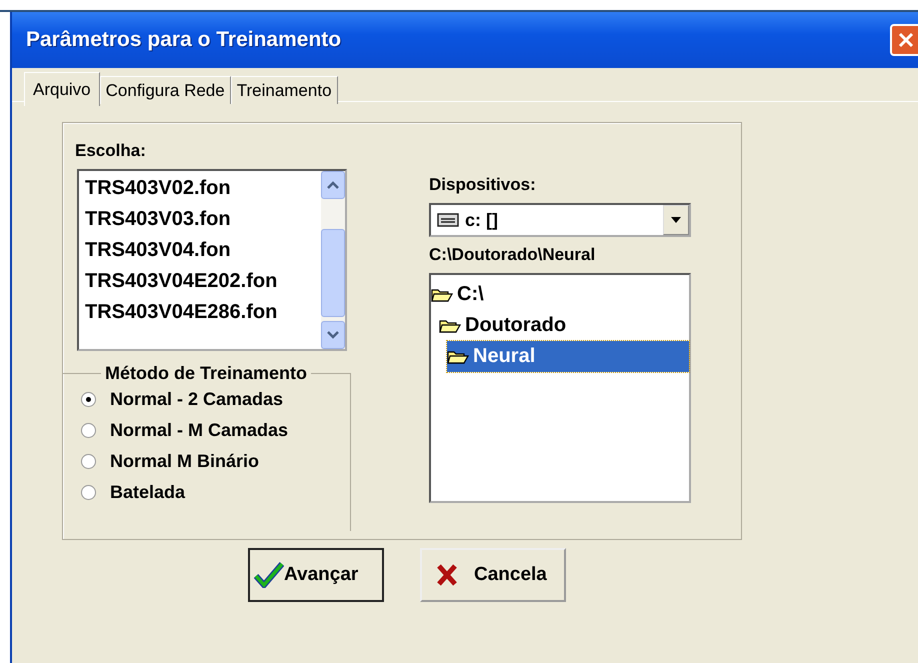 The width and height of the screenshot is (918, 663). Describe the element at coordinates (333, 335) in the screenshot. I see `scroll-down-icon` at that location.